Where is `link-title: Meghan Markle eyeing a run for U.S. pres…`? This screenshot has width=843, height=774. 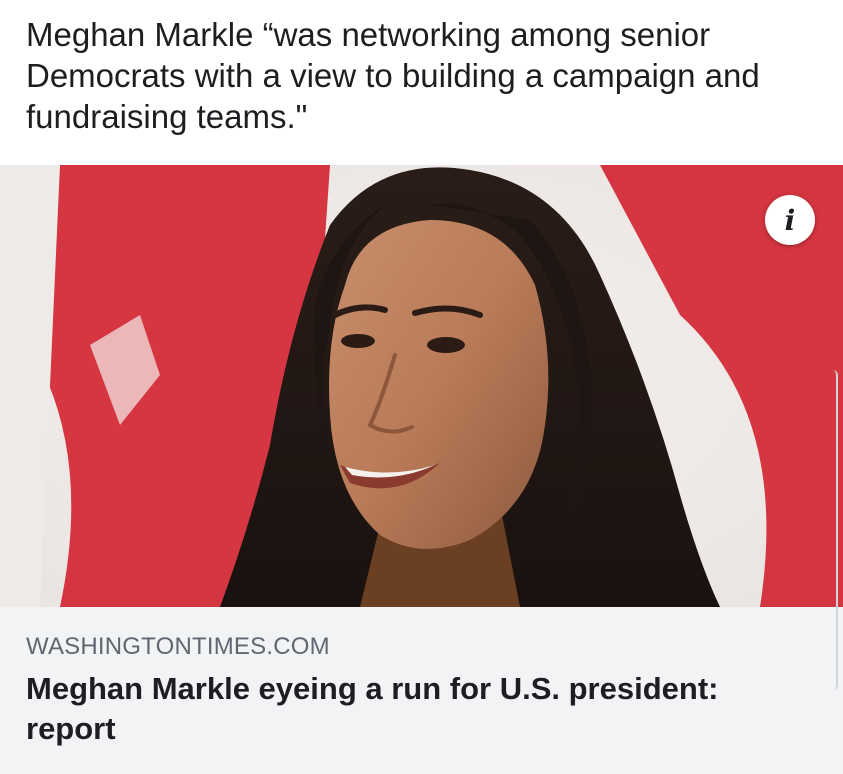
link-title: Meghan Markle eyeing a run for U.S. pres… is located at coordinates (421, 709).